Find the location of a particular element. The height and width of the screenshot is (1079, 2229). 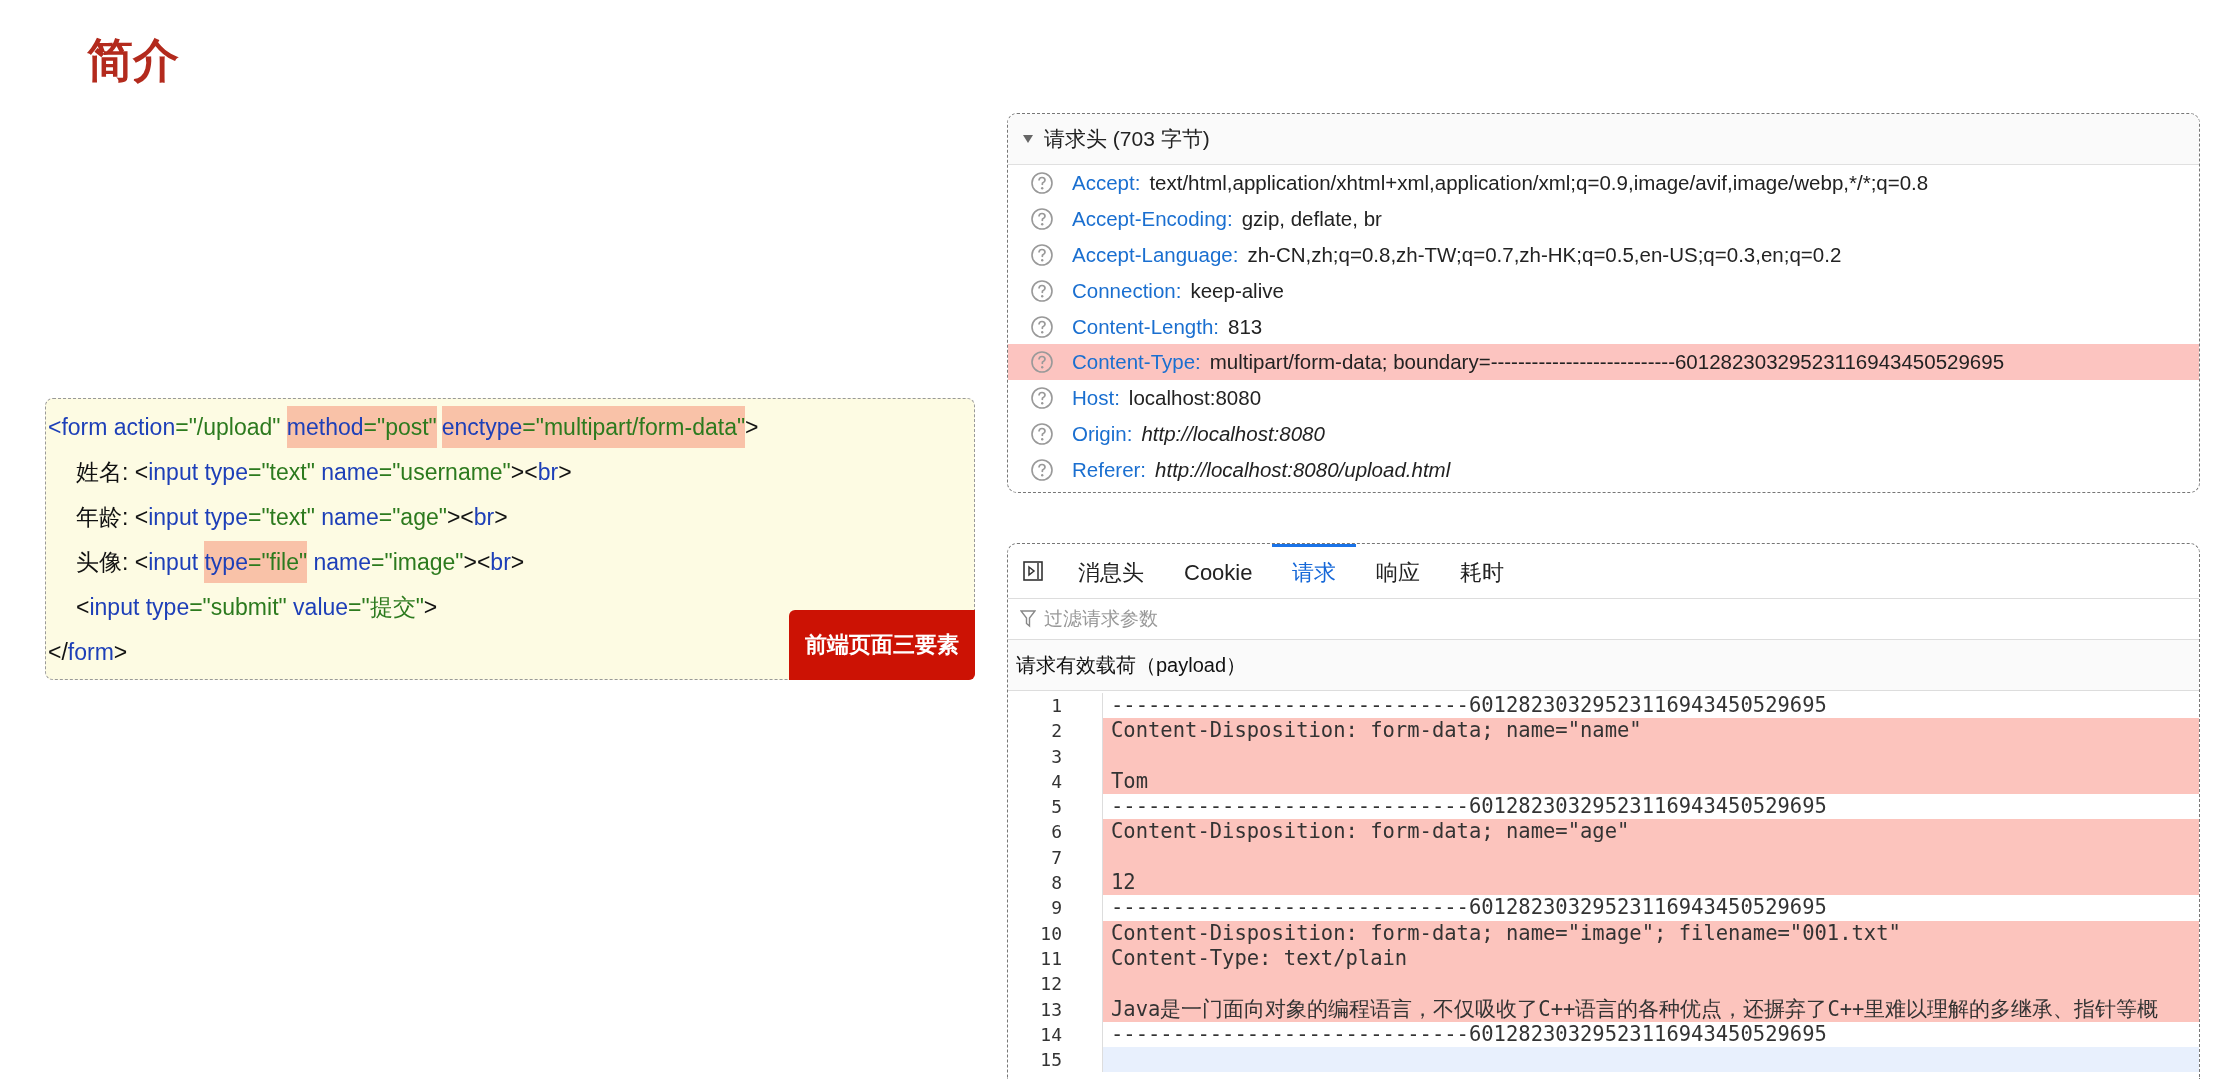

line-number: 3 is located at coordinates (1056, 756).